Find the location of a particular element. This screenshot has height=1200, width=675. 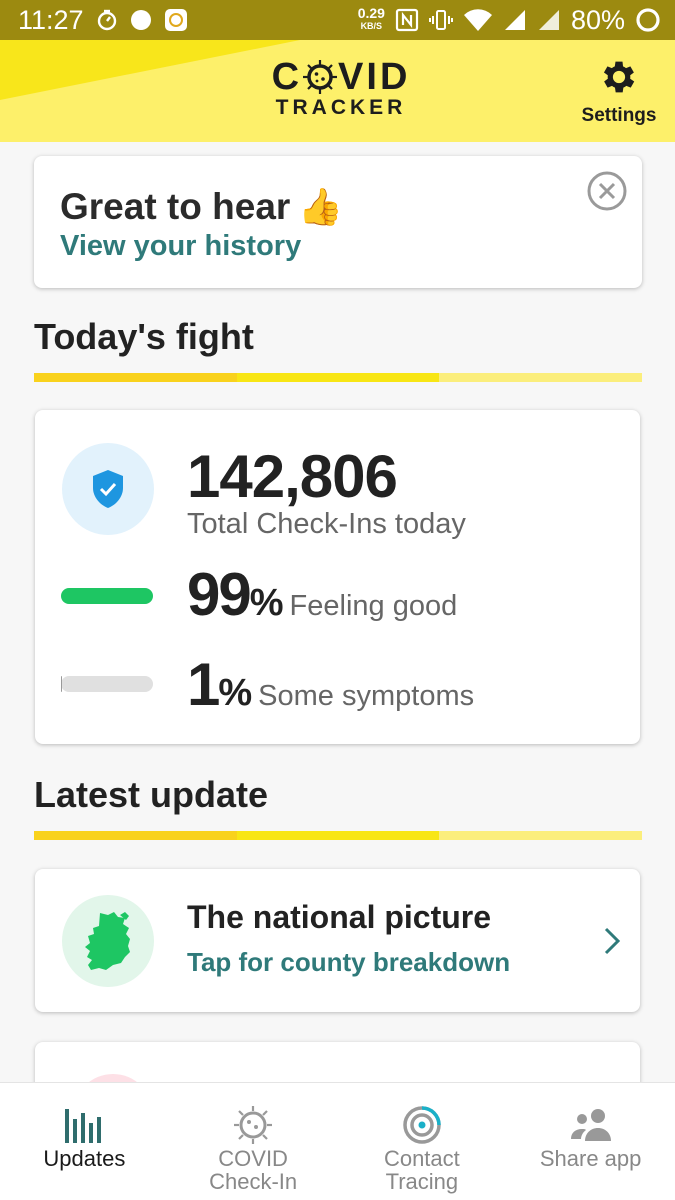

thumbs-up-icon: 👍 is located at coordinates (321, 206).